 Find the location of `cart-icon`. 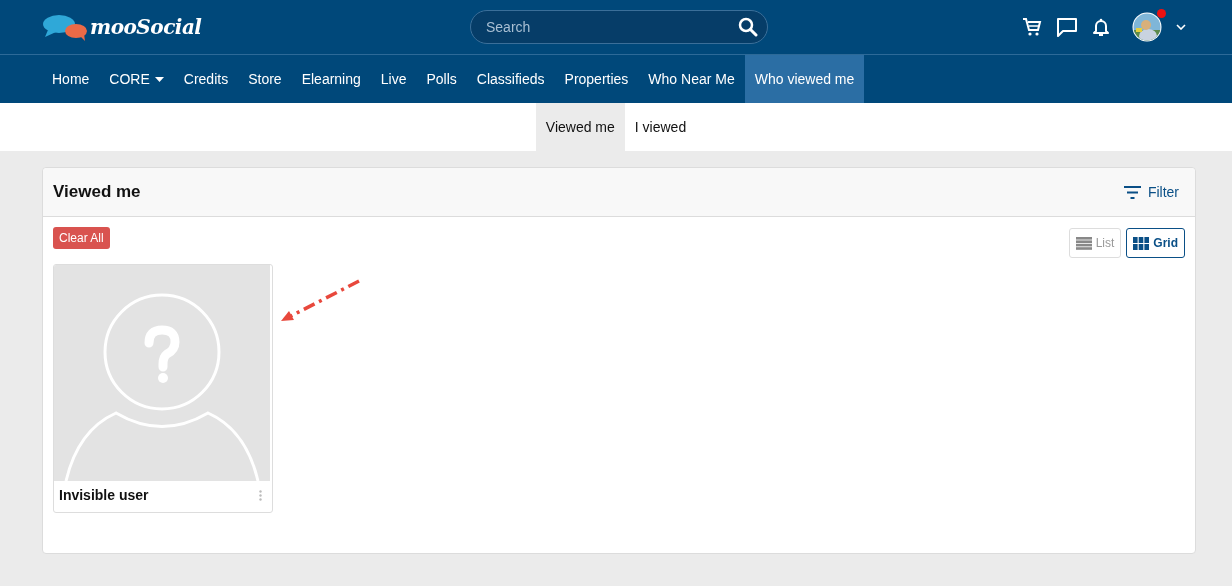

cart-icon is located at coordinates (1032, 27).